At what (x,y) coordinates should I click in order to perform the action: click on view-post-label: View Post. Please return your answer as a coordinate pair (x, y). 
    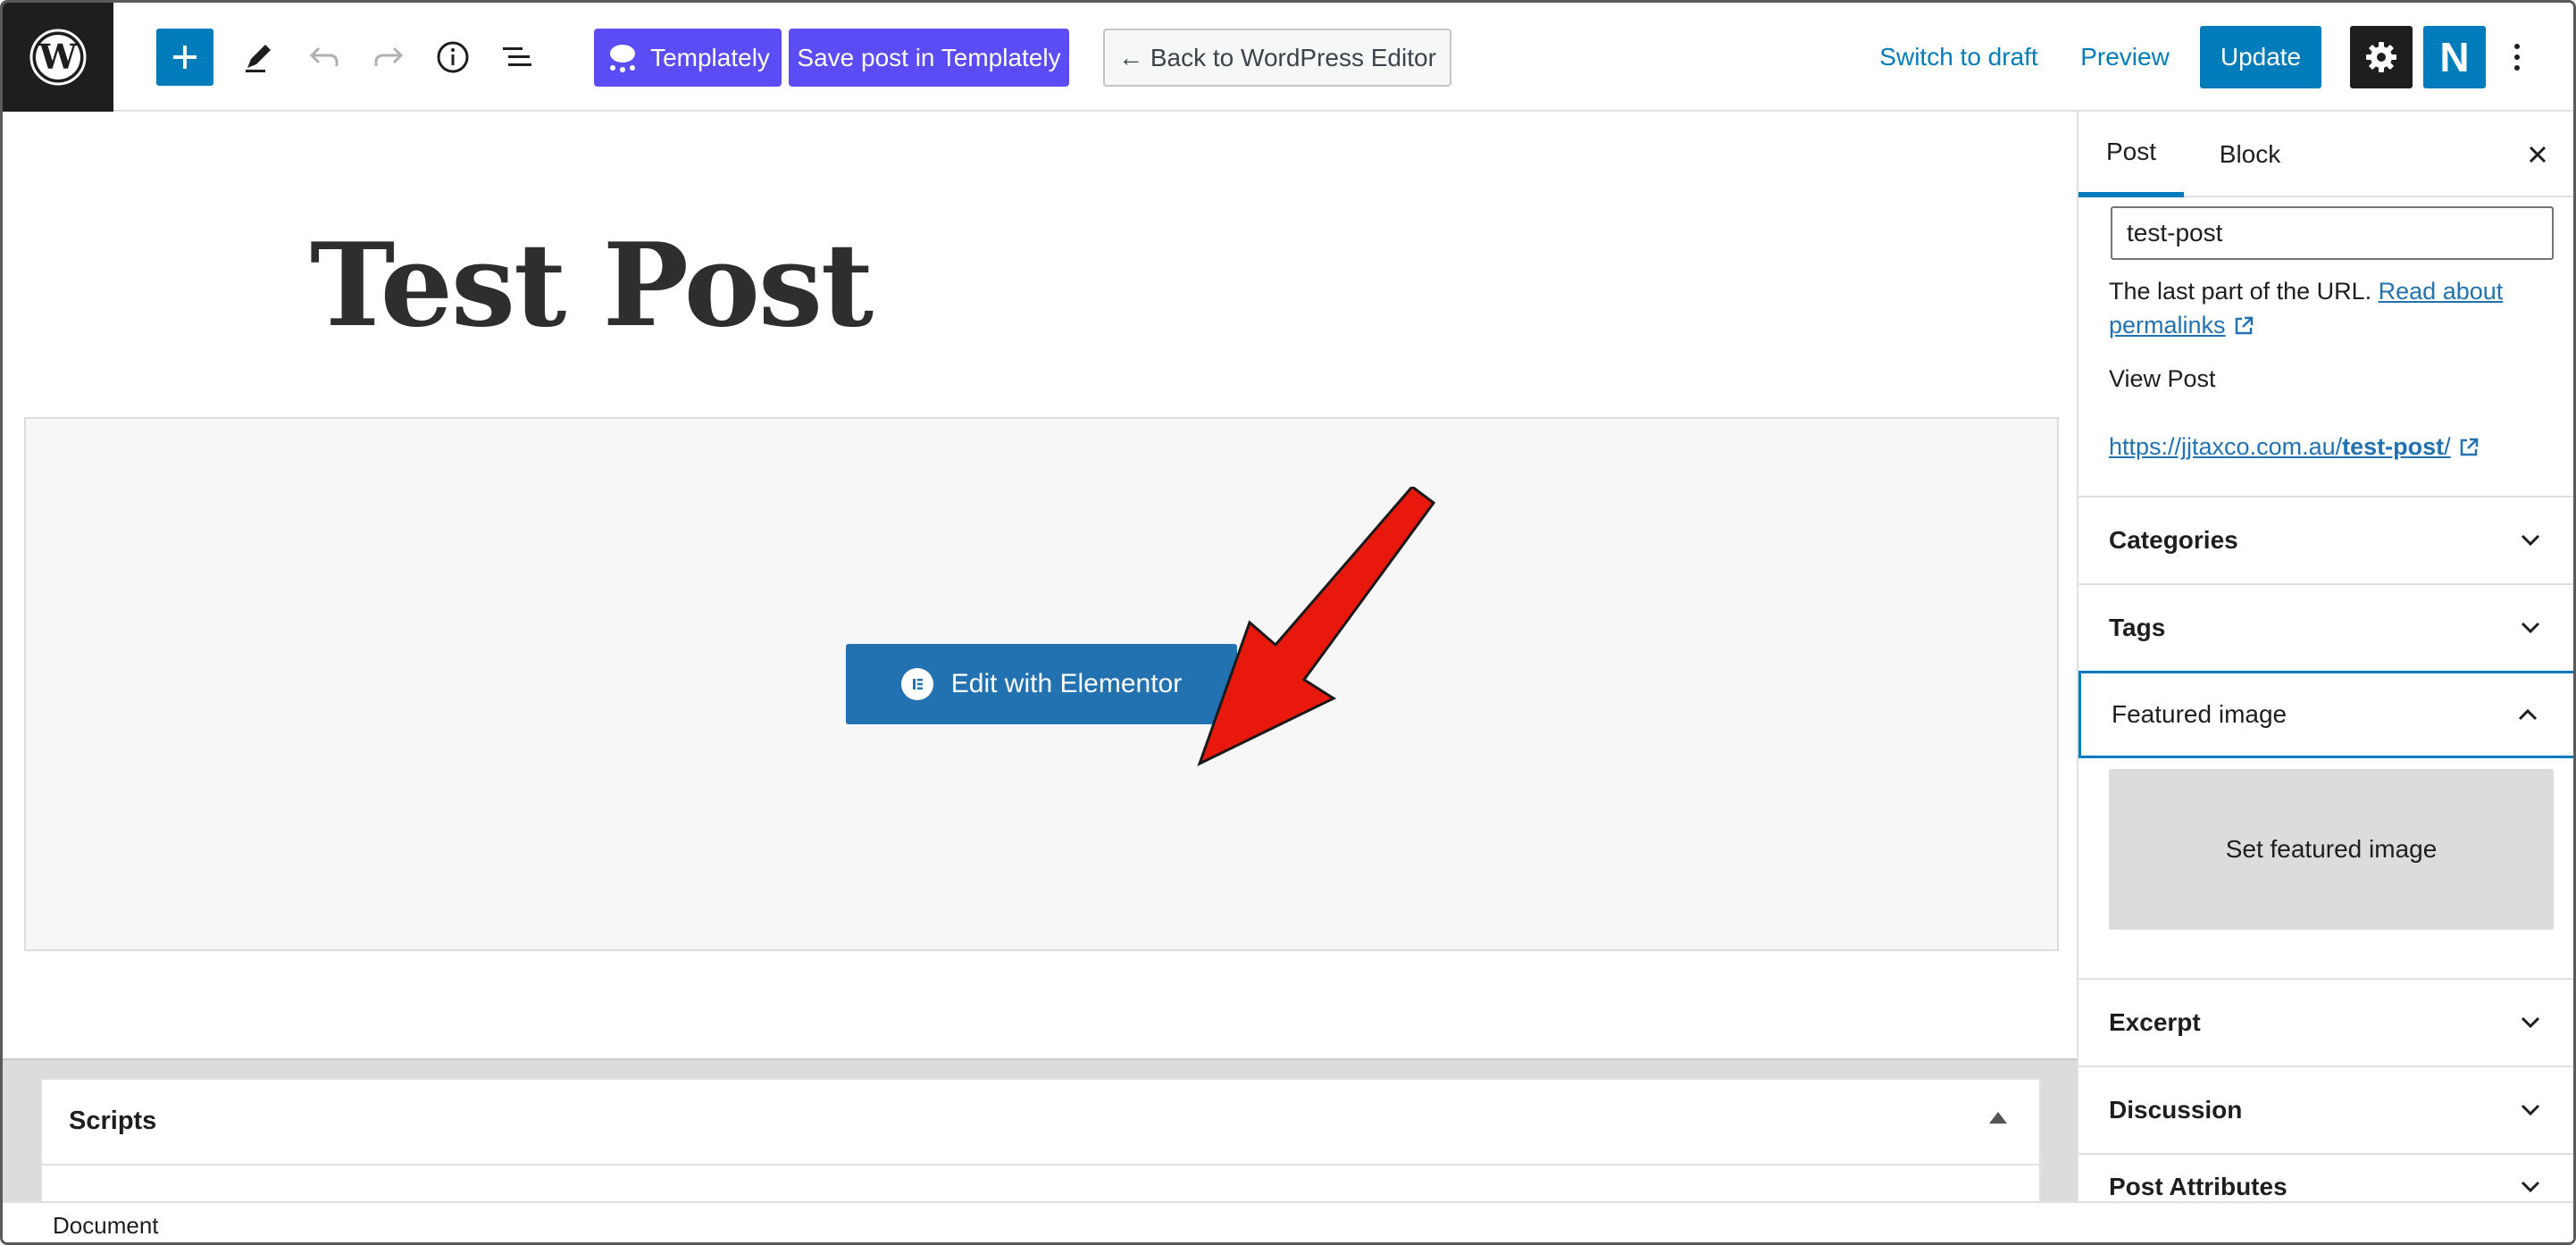
    Looking at the image, I should click on (2163, 378).